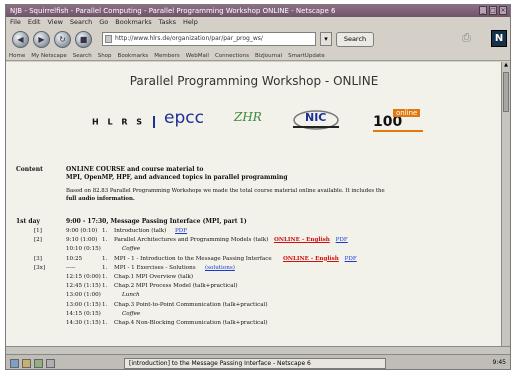 The image size is (516, 376). Describe the element at coordinates (82, 231) in the screenshot. I see `schedule-time: 9:00 (0:10)` at that location.